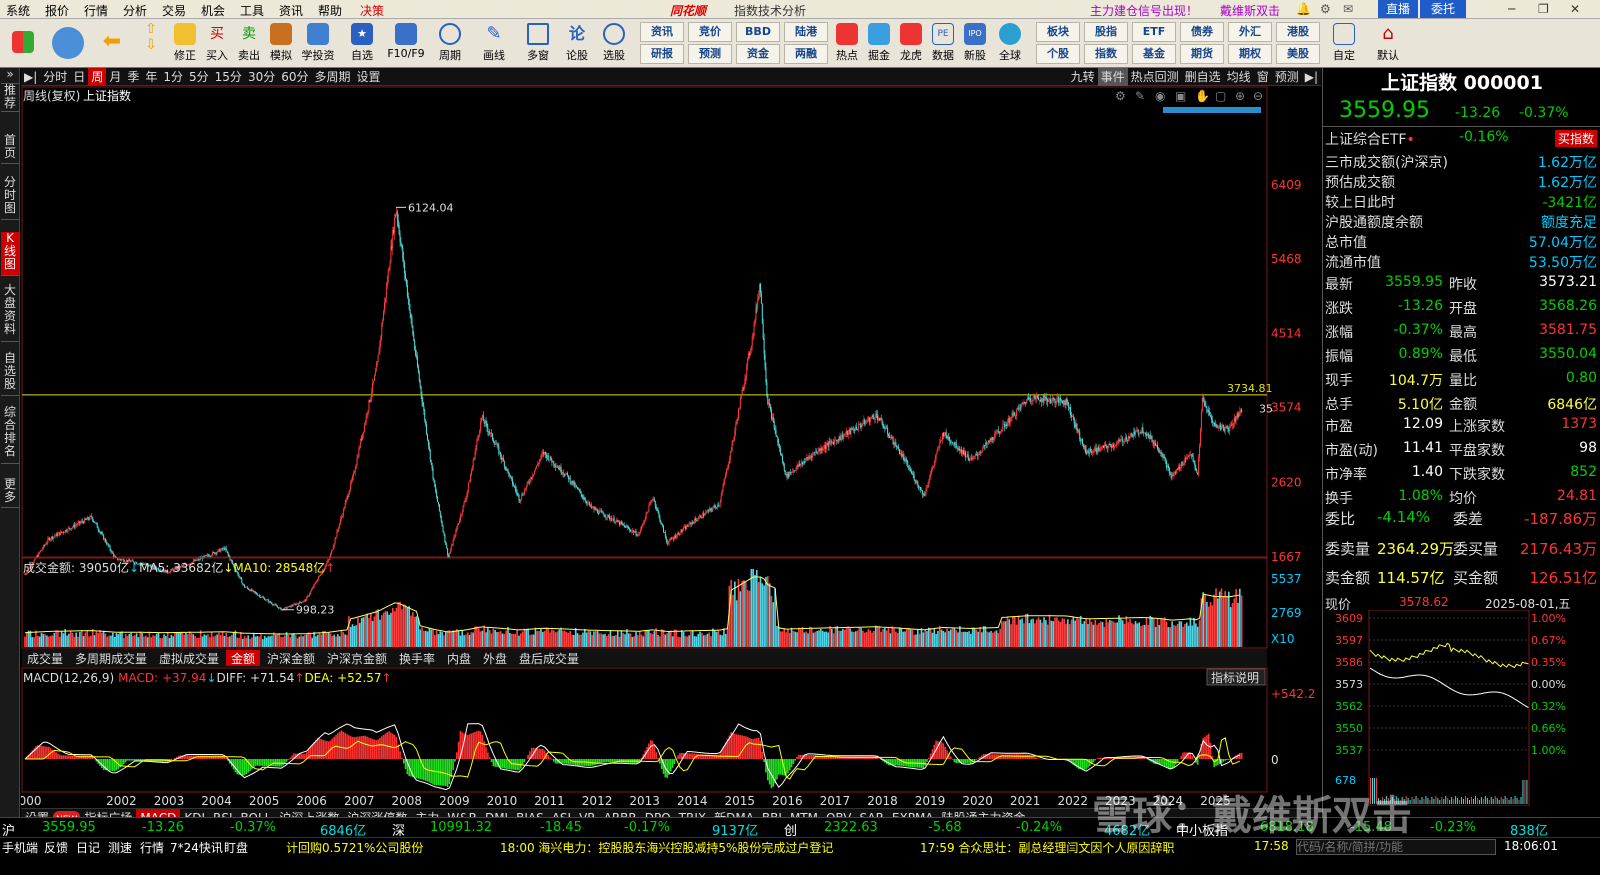  I want to click on btn-info: 资讯, so click(662, 32).